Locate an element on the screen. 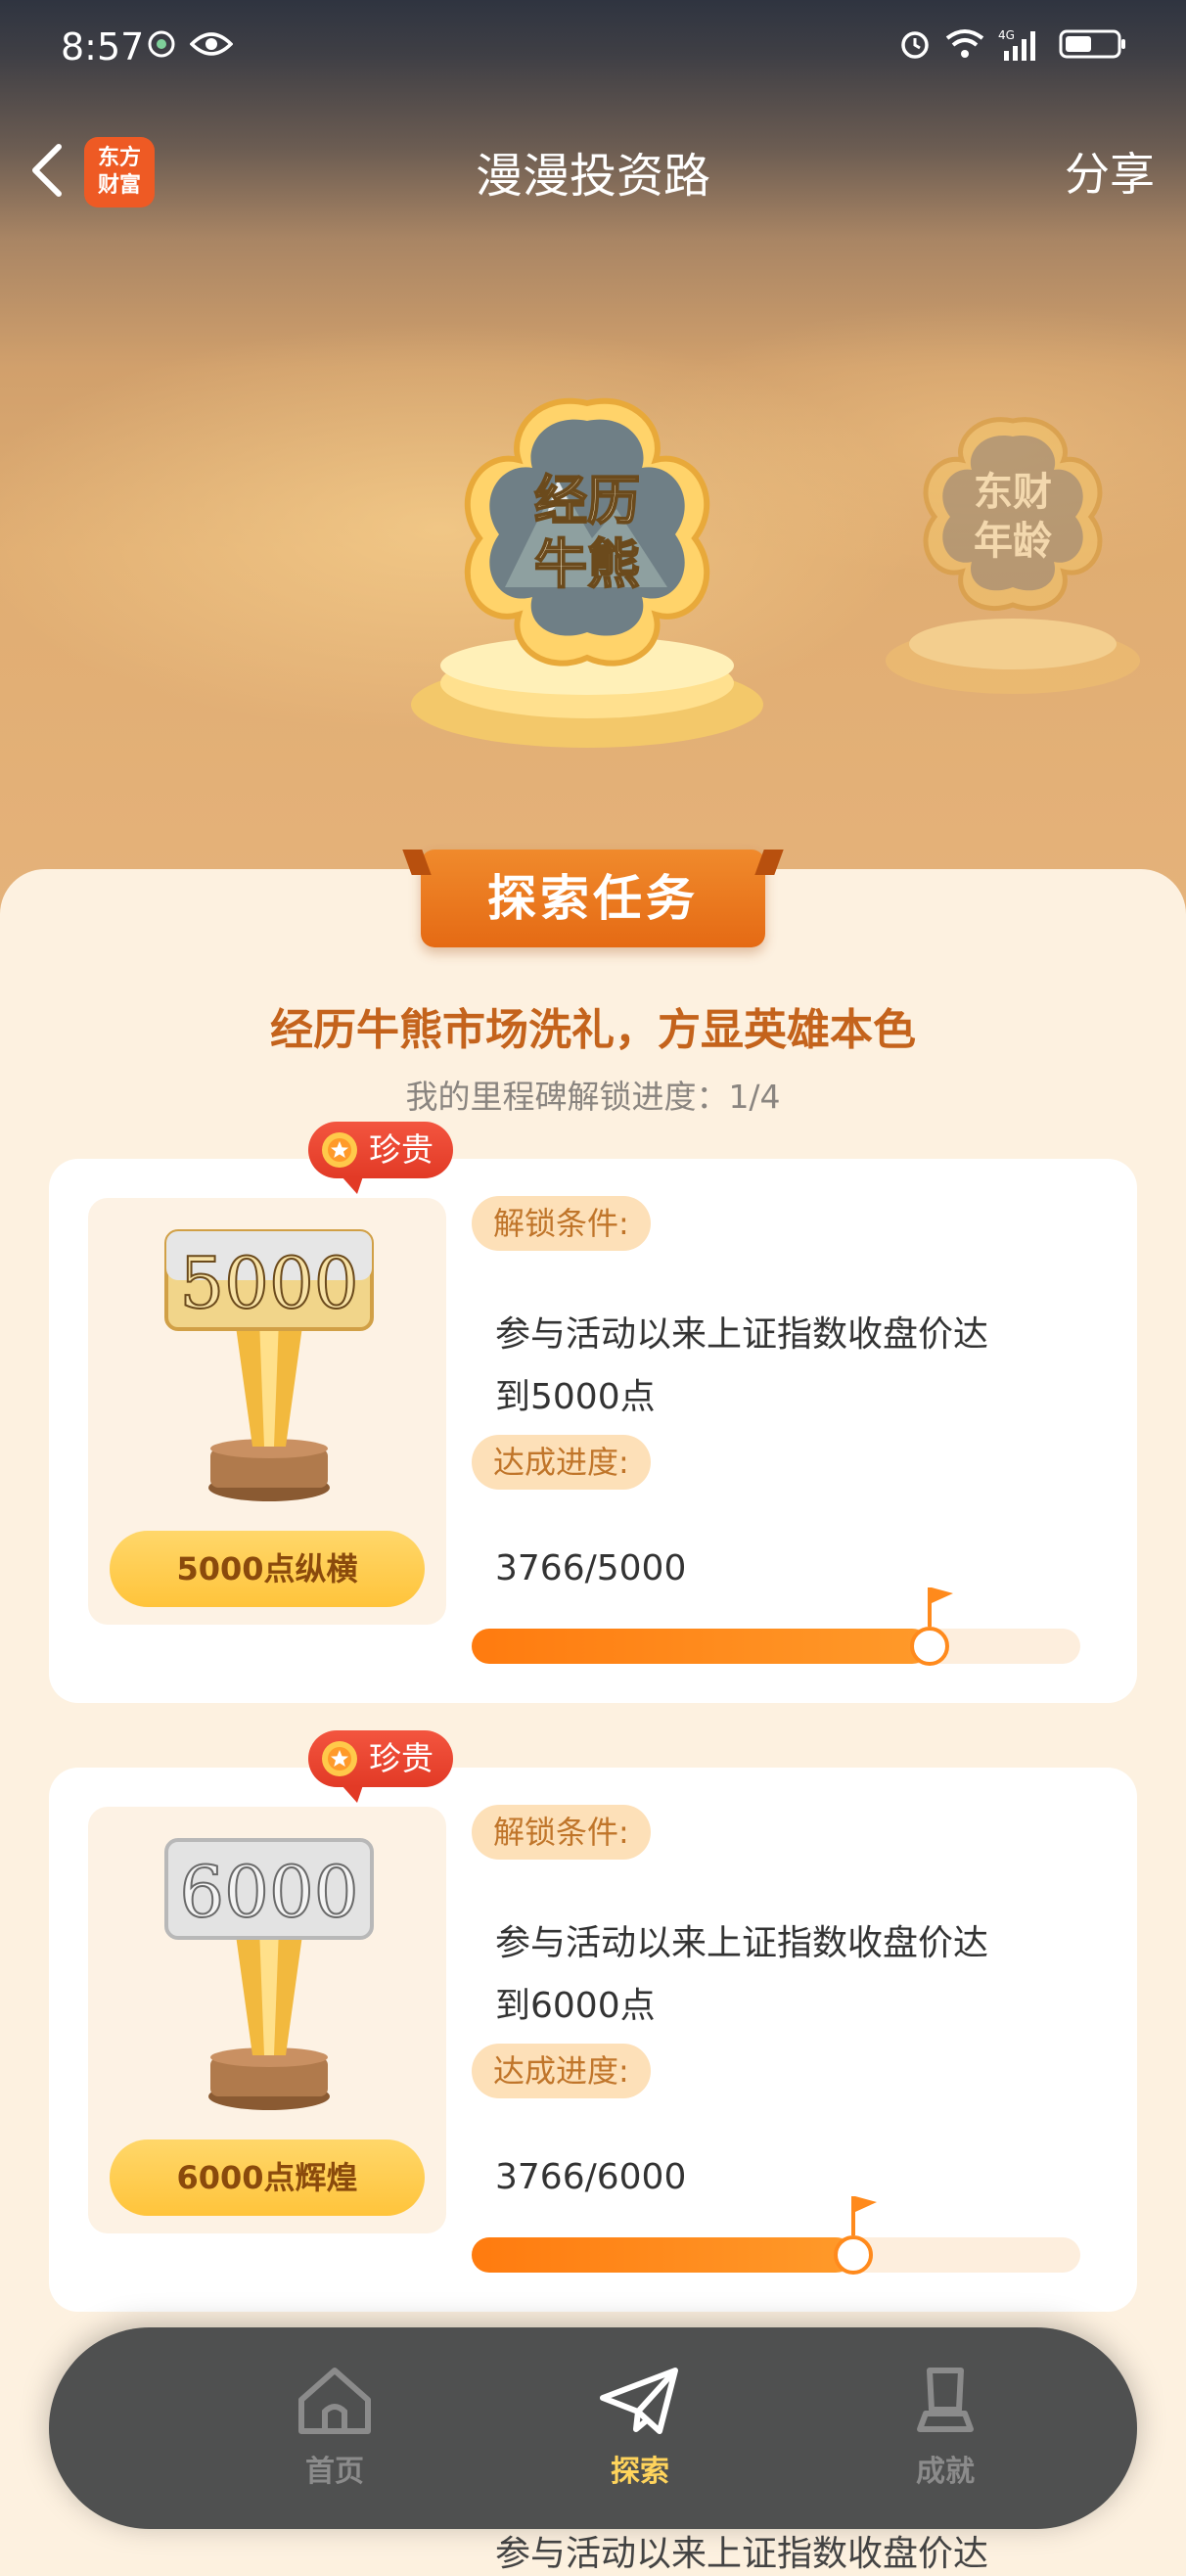 This screenshot has height=2576, width=1186. page-title: 漫漫投资路 is located at coordinates (592, 177).